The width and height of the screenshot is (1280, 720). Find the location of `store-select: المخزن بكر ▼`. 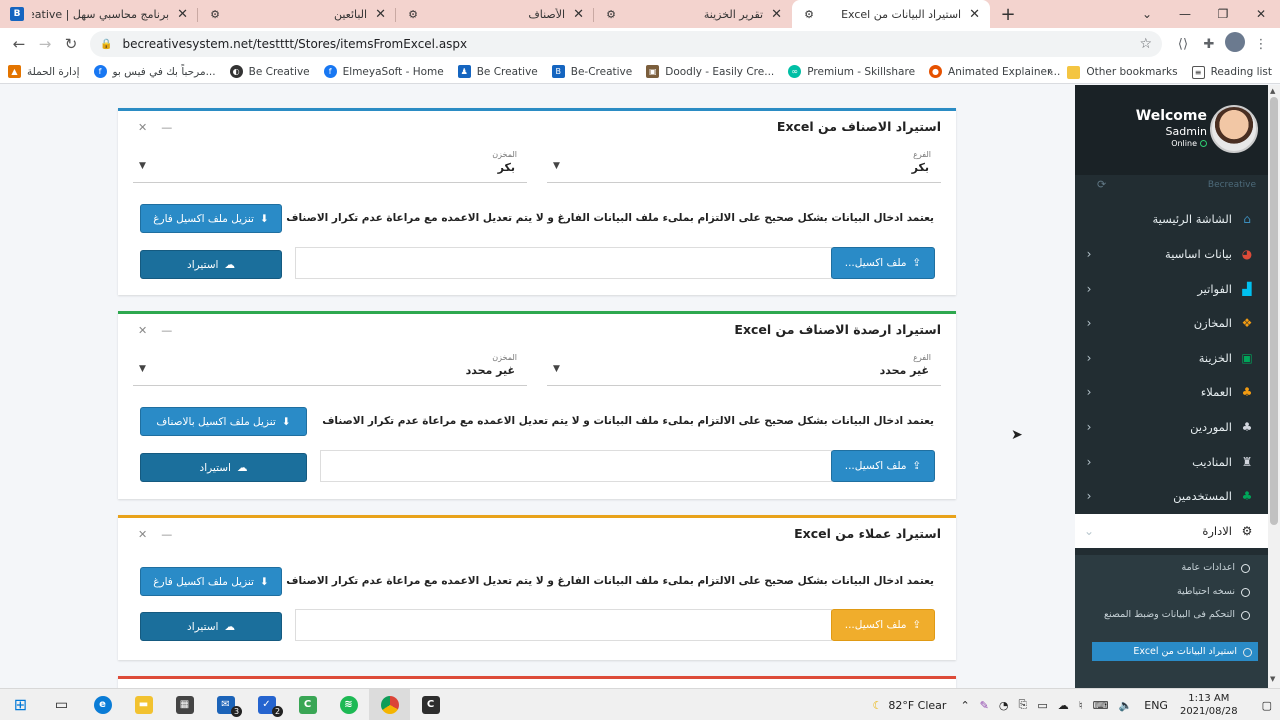

store-select: المخزن بكر ▼ is located at coordinates (330, 166).